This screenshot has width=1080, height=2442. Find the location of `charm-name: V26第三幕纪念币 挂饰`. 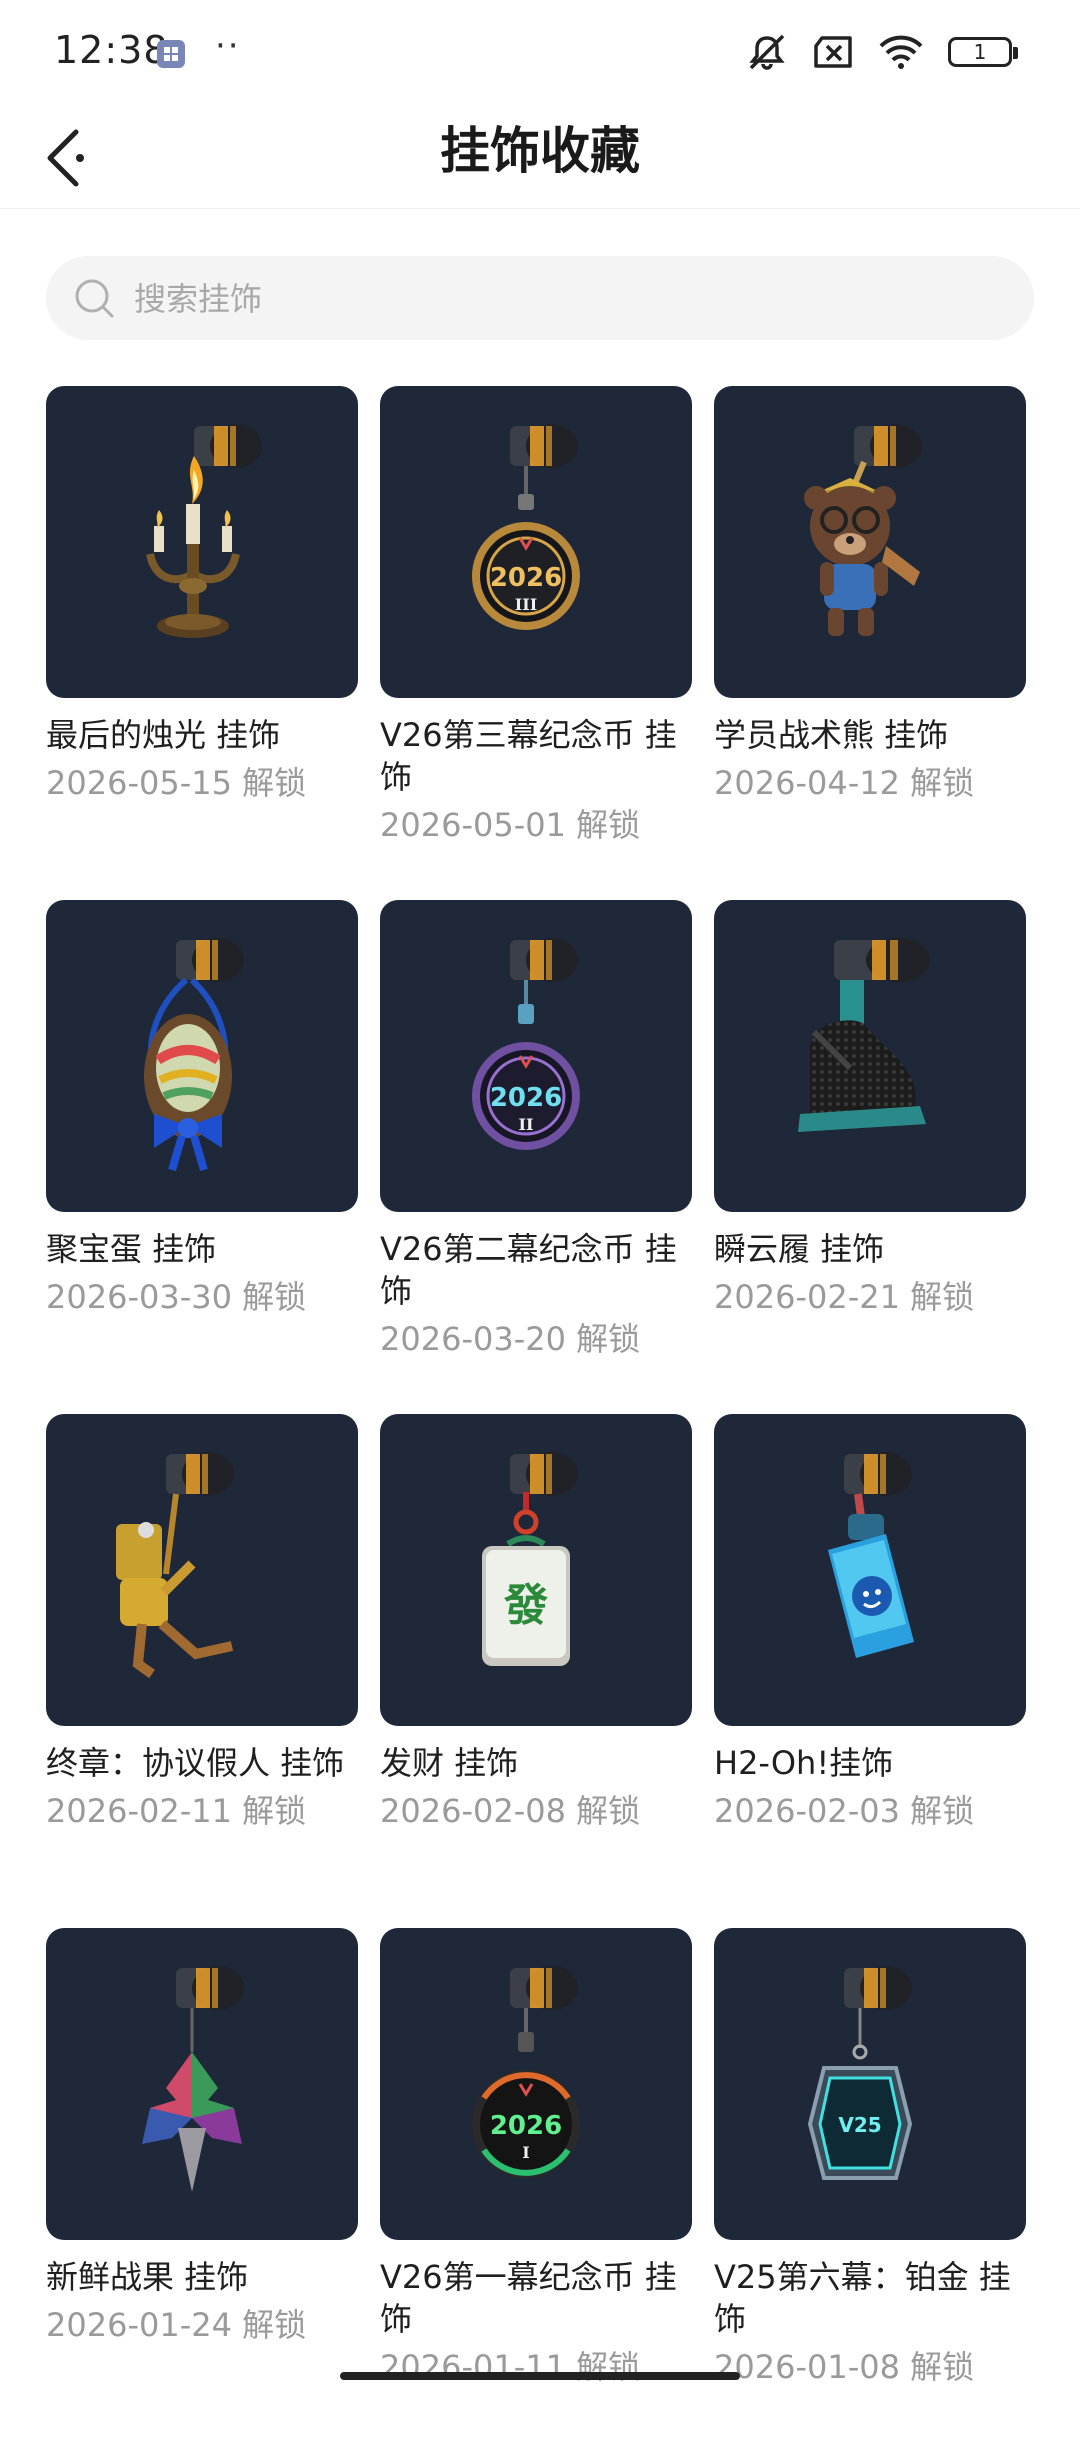

charm-name: V26第三幕纪念币 挂饰 is located at coordinates (528, 756).